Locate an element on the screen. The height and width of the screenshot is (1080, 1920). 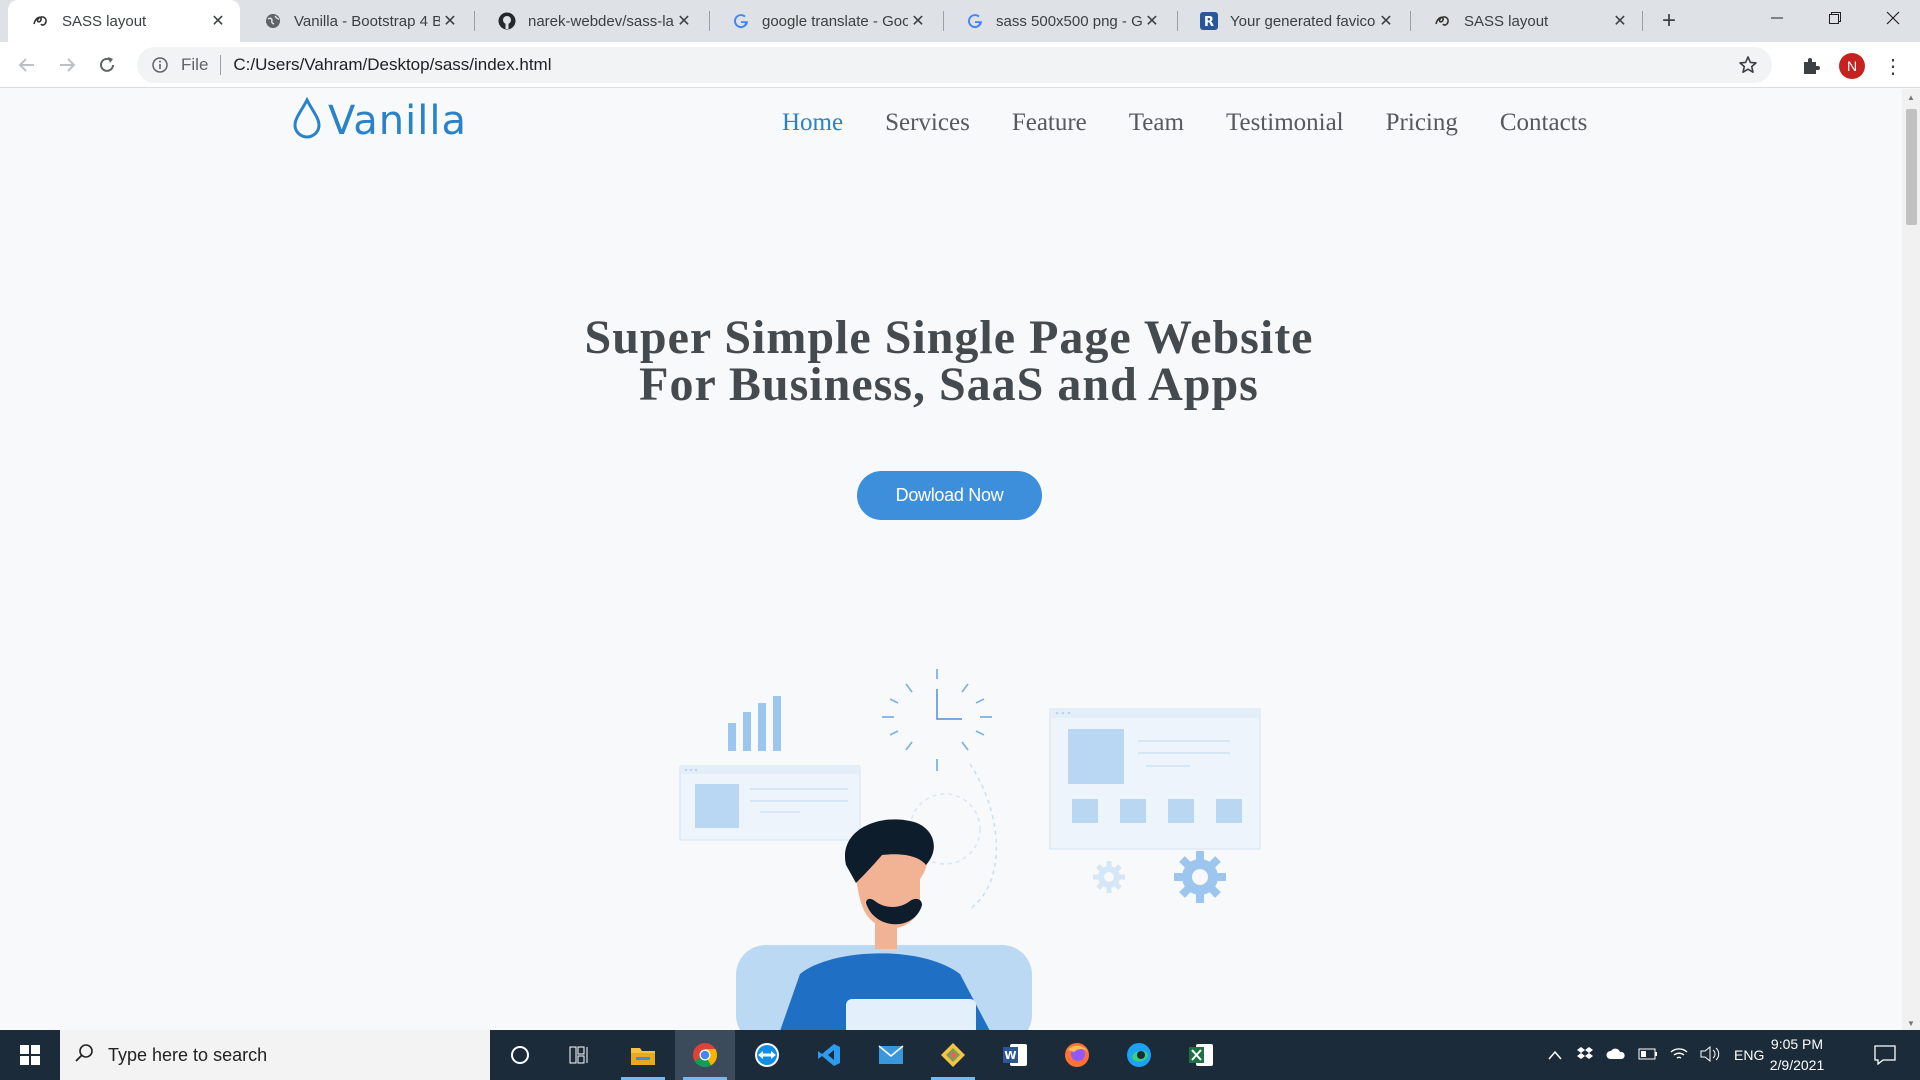
word-icon: W is located at coordinates (1015, 1055).